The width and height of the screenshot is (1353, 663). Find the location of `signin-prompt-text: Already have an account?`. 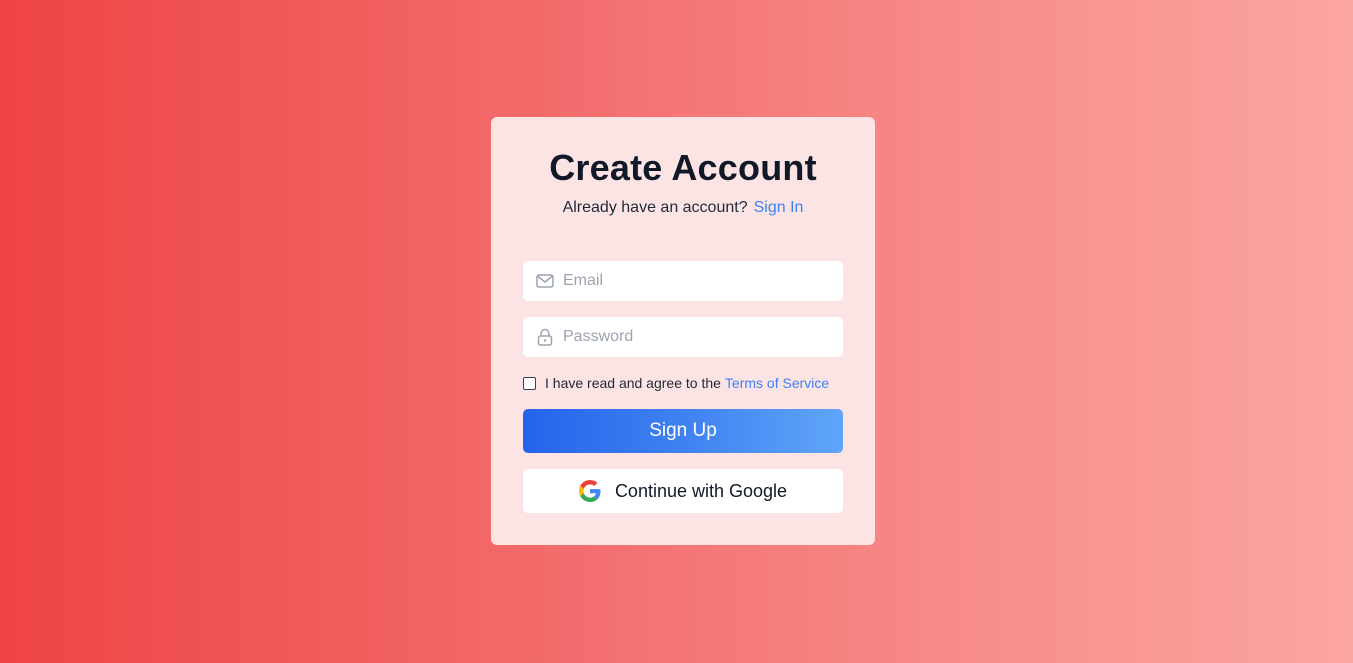

signin-prompt-text: Already have an account? is located at coordinates (655, 207).